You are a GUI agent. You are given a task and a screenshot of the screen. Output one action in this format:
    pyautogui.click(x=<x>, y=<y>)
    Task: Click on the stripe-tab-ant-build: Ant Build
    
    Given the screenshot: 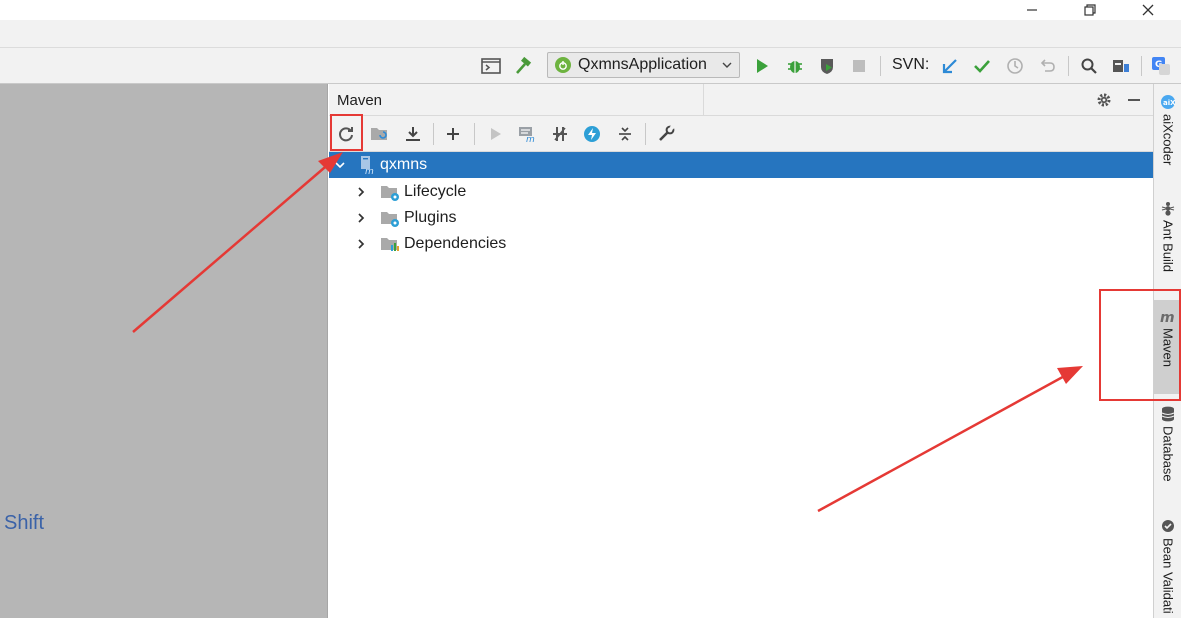 What is the action you would take?
    pyautogui.click(x=1167, y=243)
    